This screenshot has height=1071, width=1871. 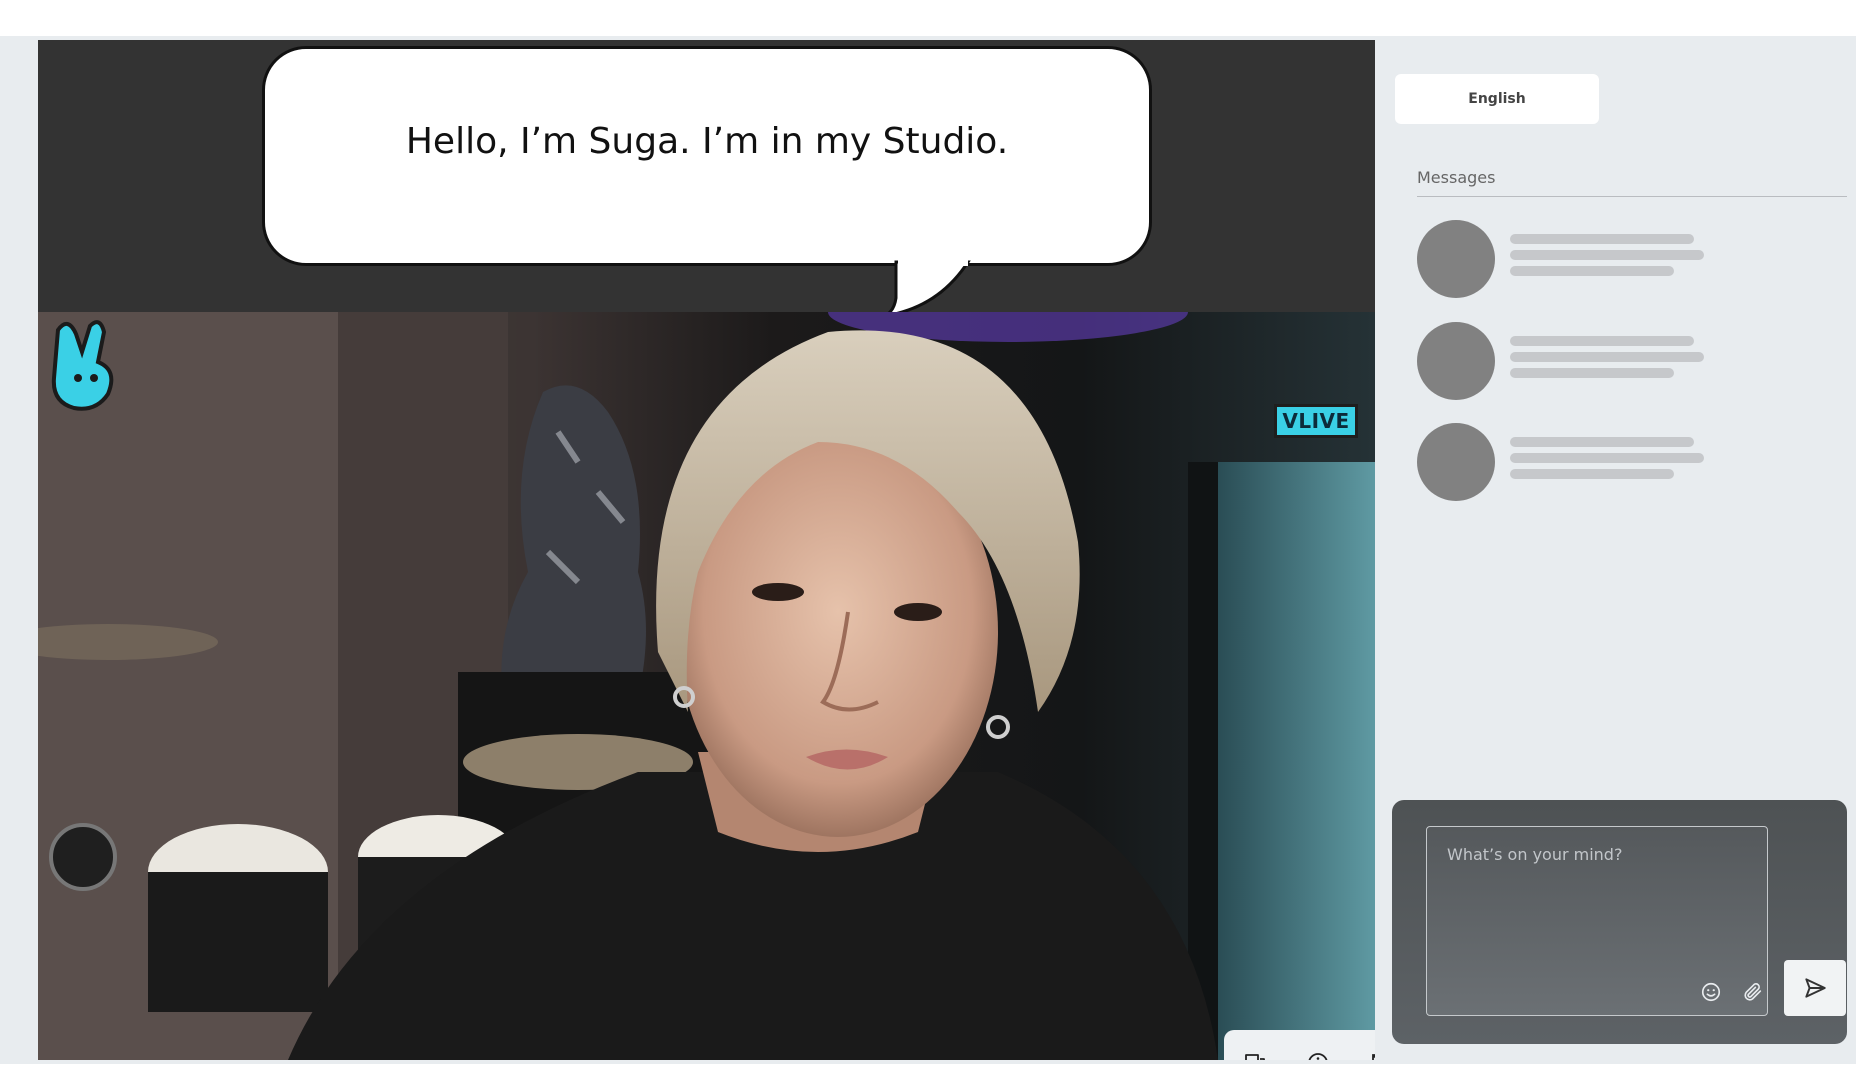 I want to click on message-composer, so click(x=1619, y=922).